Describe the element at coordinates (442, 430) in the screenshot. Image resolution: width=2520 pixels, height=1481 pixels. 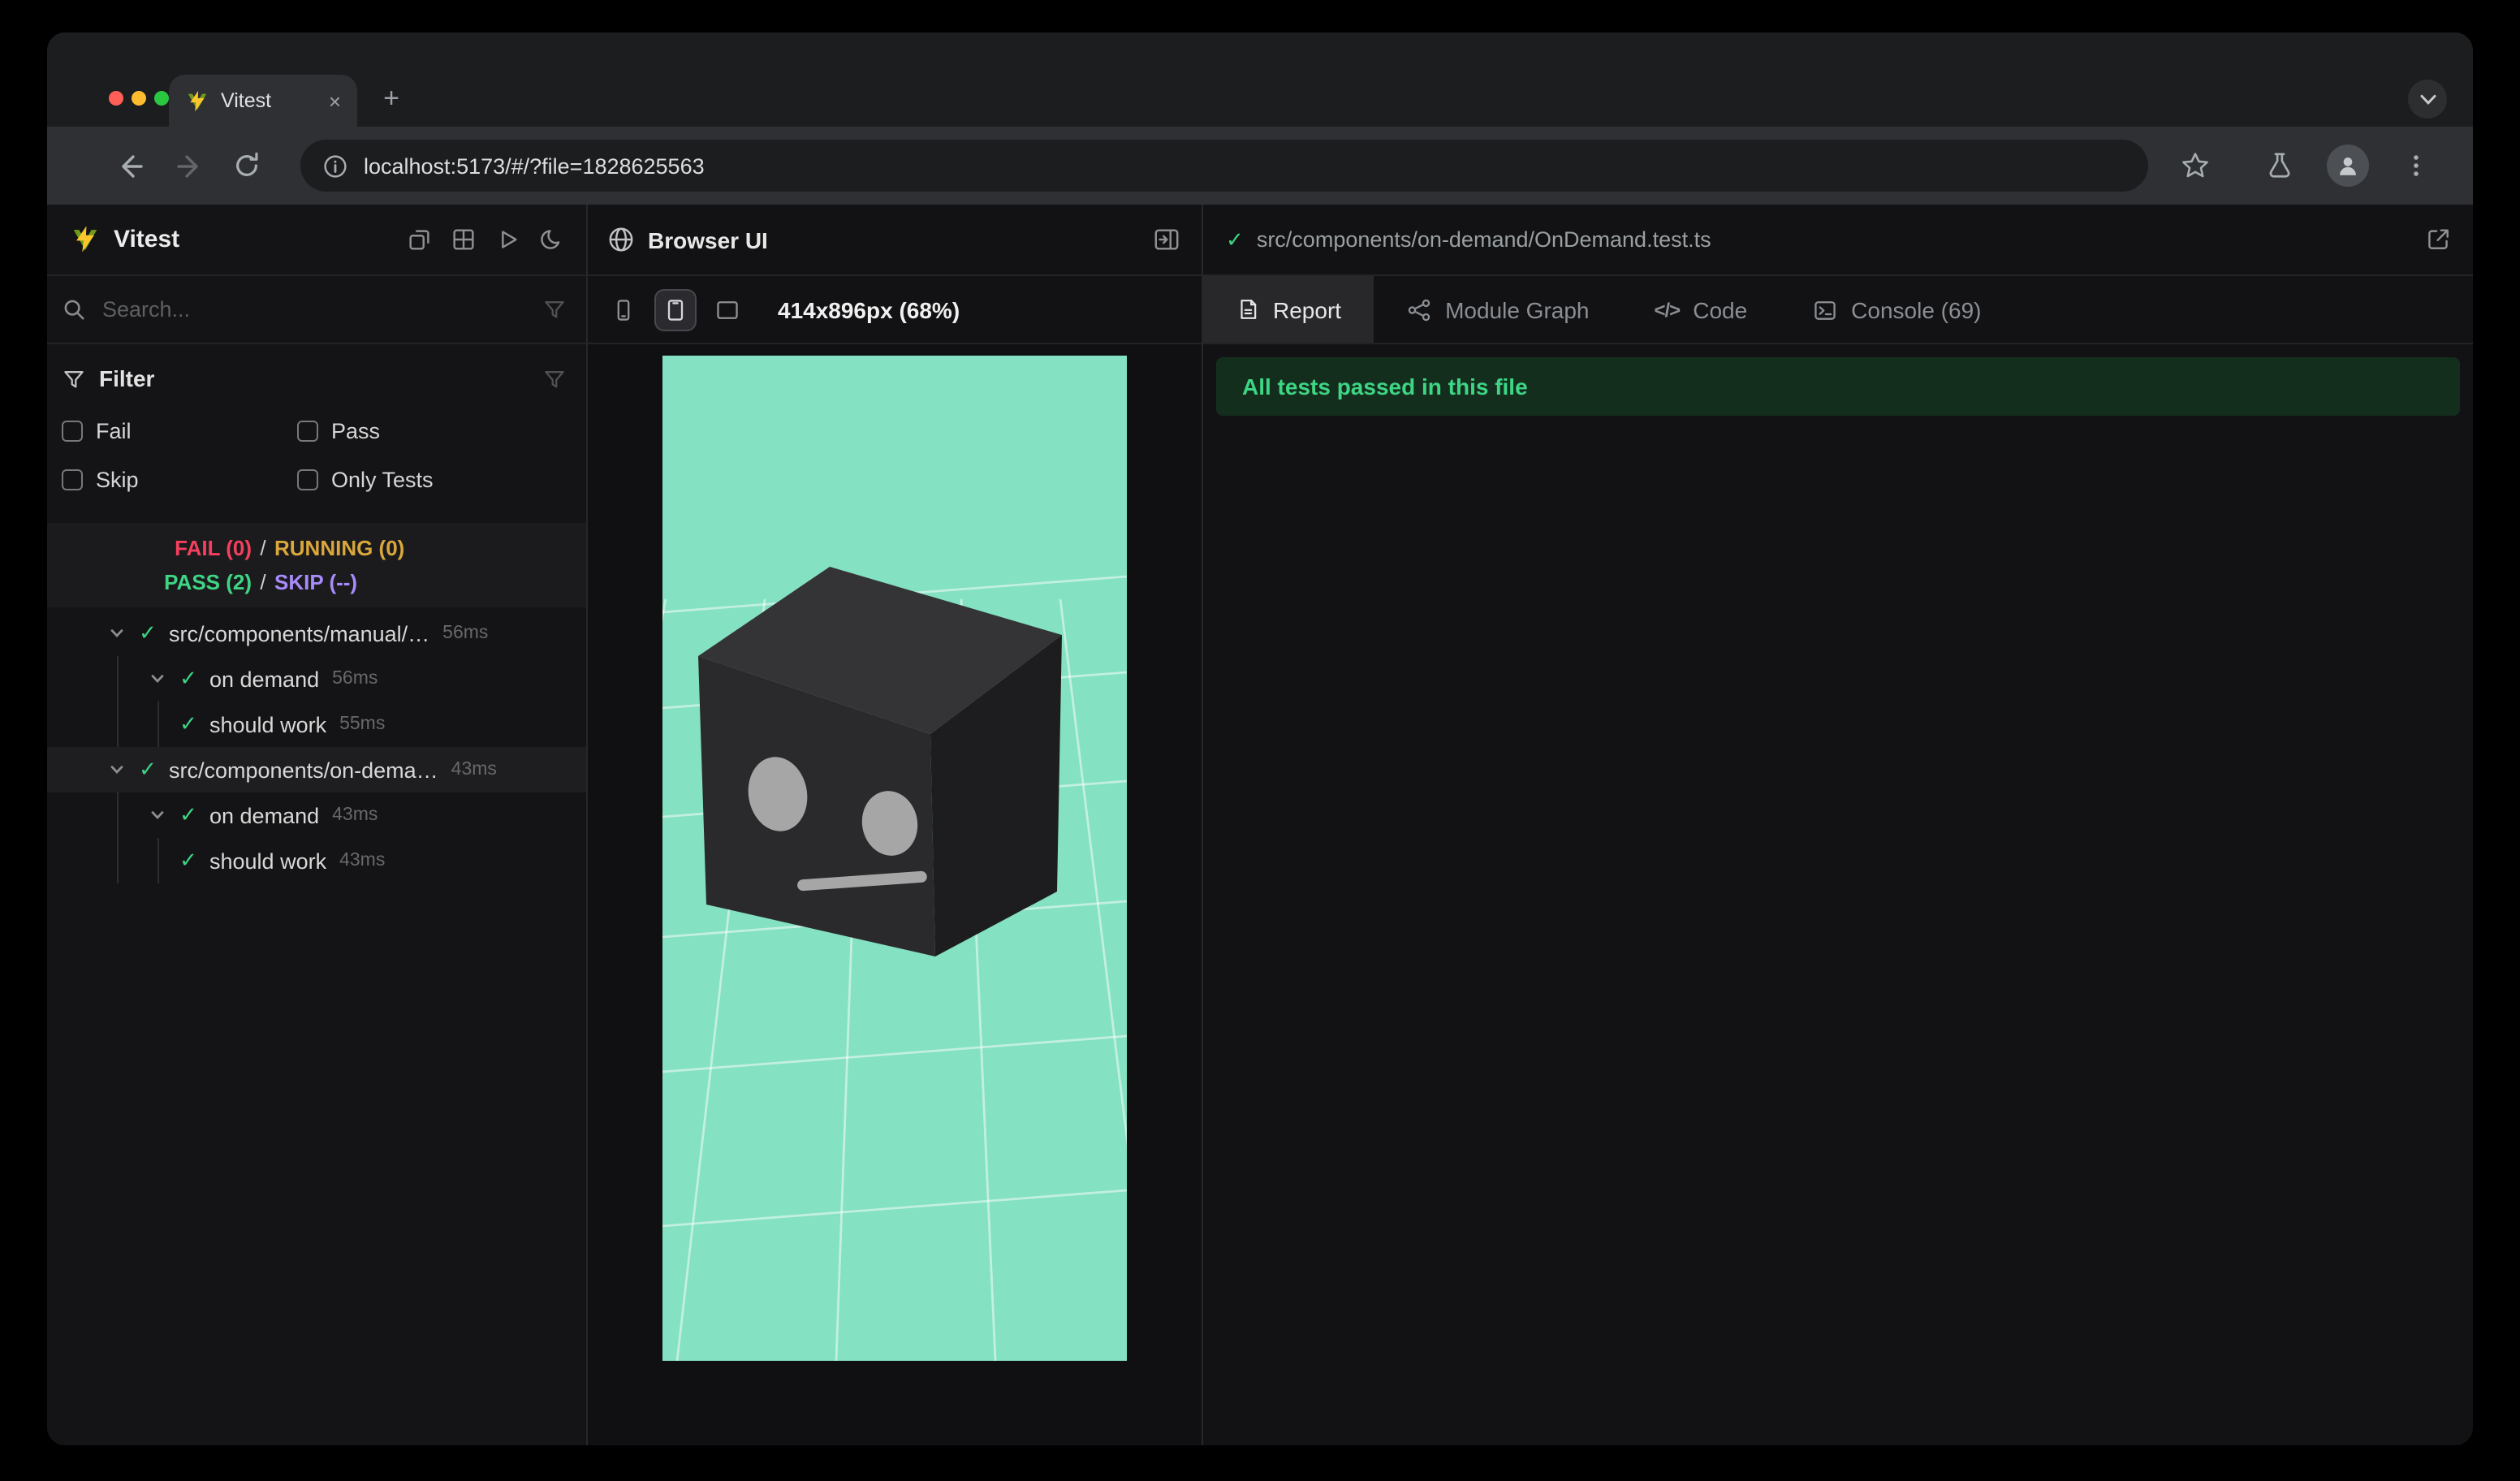
I see `filter-option-pass: Pass` at that location.